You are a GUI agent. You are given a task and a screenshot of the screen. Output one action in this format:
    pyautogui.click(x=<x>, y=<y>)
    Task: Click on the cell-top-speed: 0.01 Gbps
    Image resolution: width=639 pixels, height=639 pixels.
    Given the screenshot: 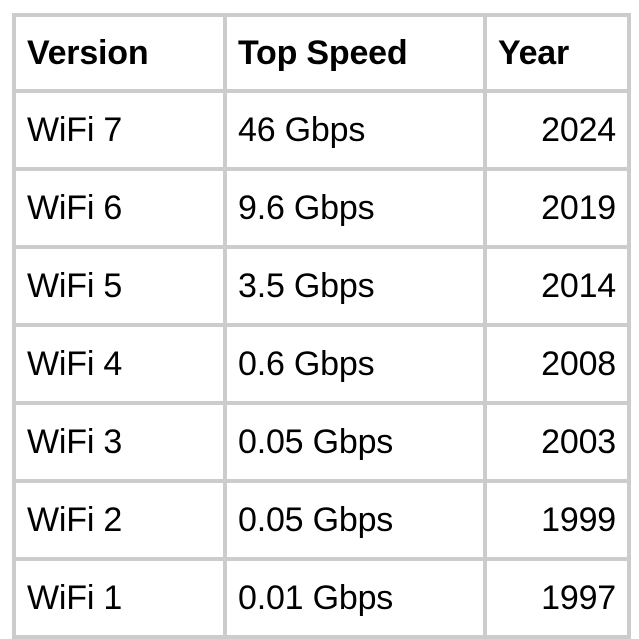 What is the action you would take?
    pyautogui.click(x=355, y=598)
    